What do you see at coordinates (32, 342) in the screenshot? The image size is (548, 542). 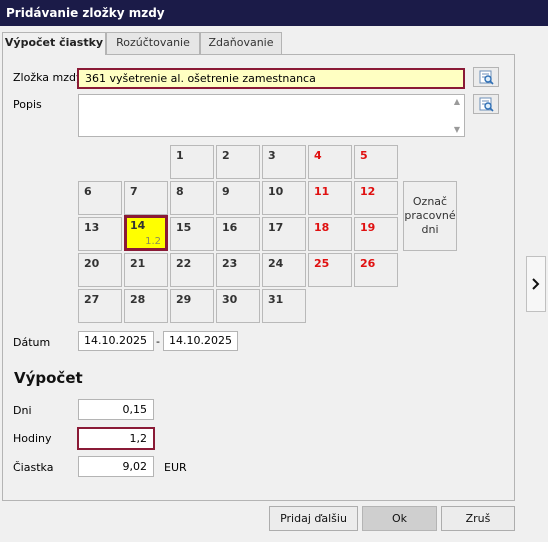 I see `date-label: Dátum` at bounding box center [32, 342].